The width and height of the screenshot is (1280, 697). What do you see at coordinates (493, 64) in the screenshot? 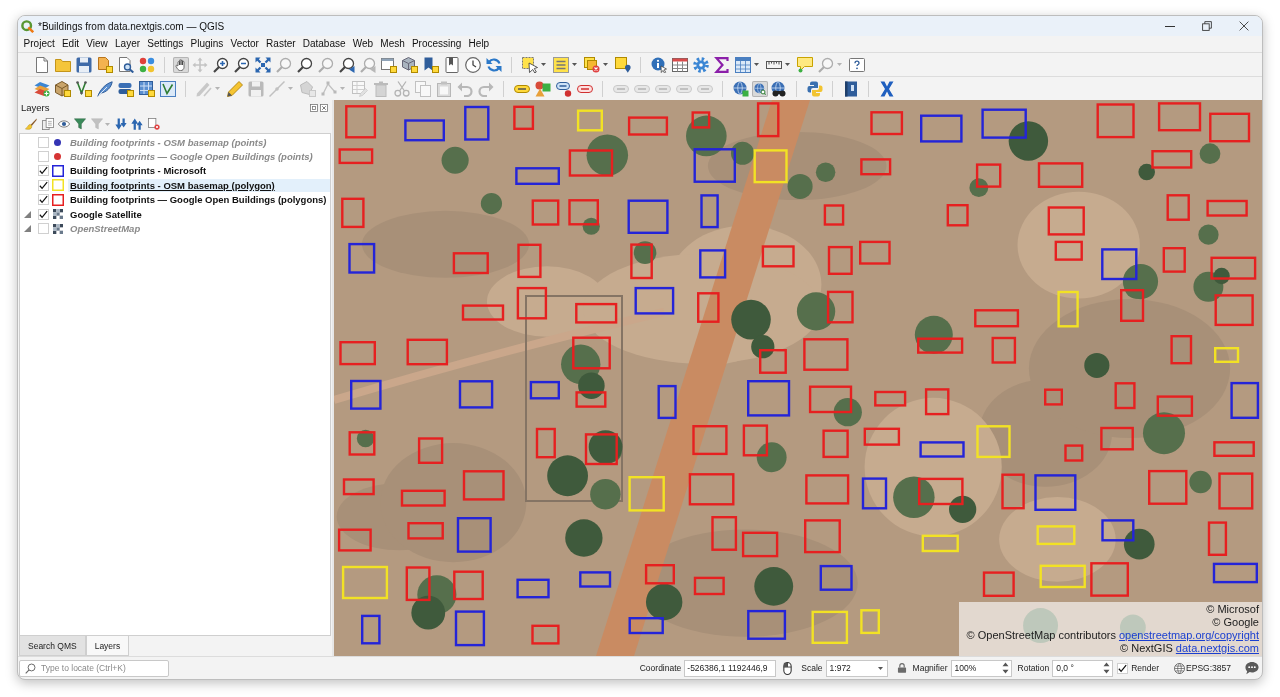
I see `refresh-icon` at bounding box center [493, 64].